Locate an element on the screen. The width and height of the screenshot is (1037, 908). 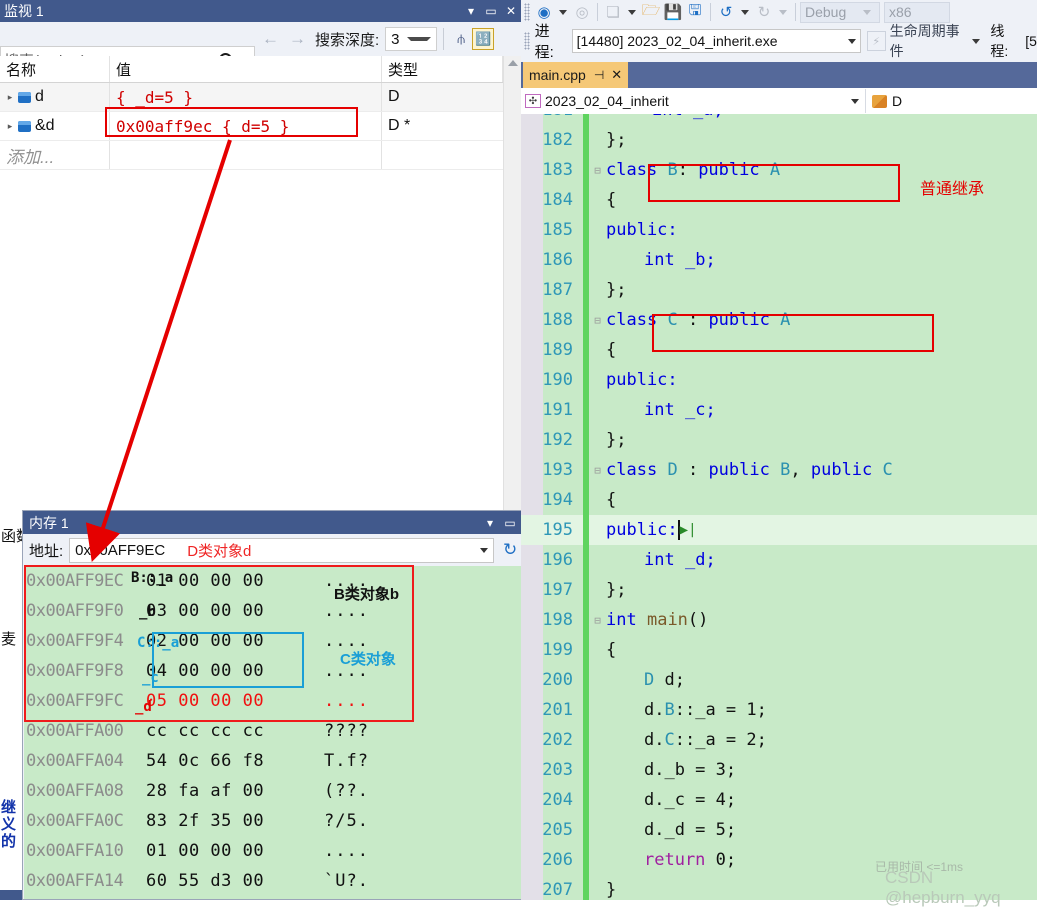
line-number: 183 is located at coordinates (557, 170).